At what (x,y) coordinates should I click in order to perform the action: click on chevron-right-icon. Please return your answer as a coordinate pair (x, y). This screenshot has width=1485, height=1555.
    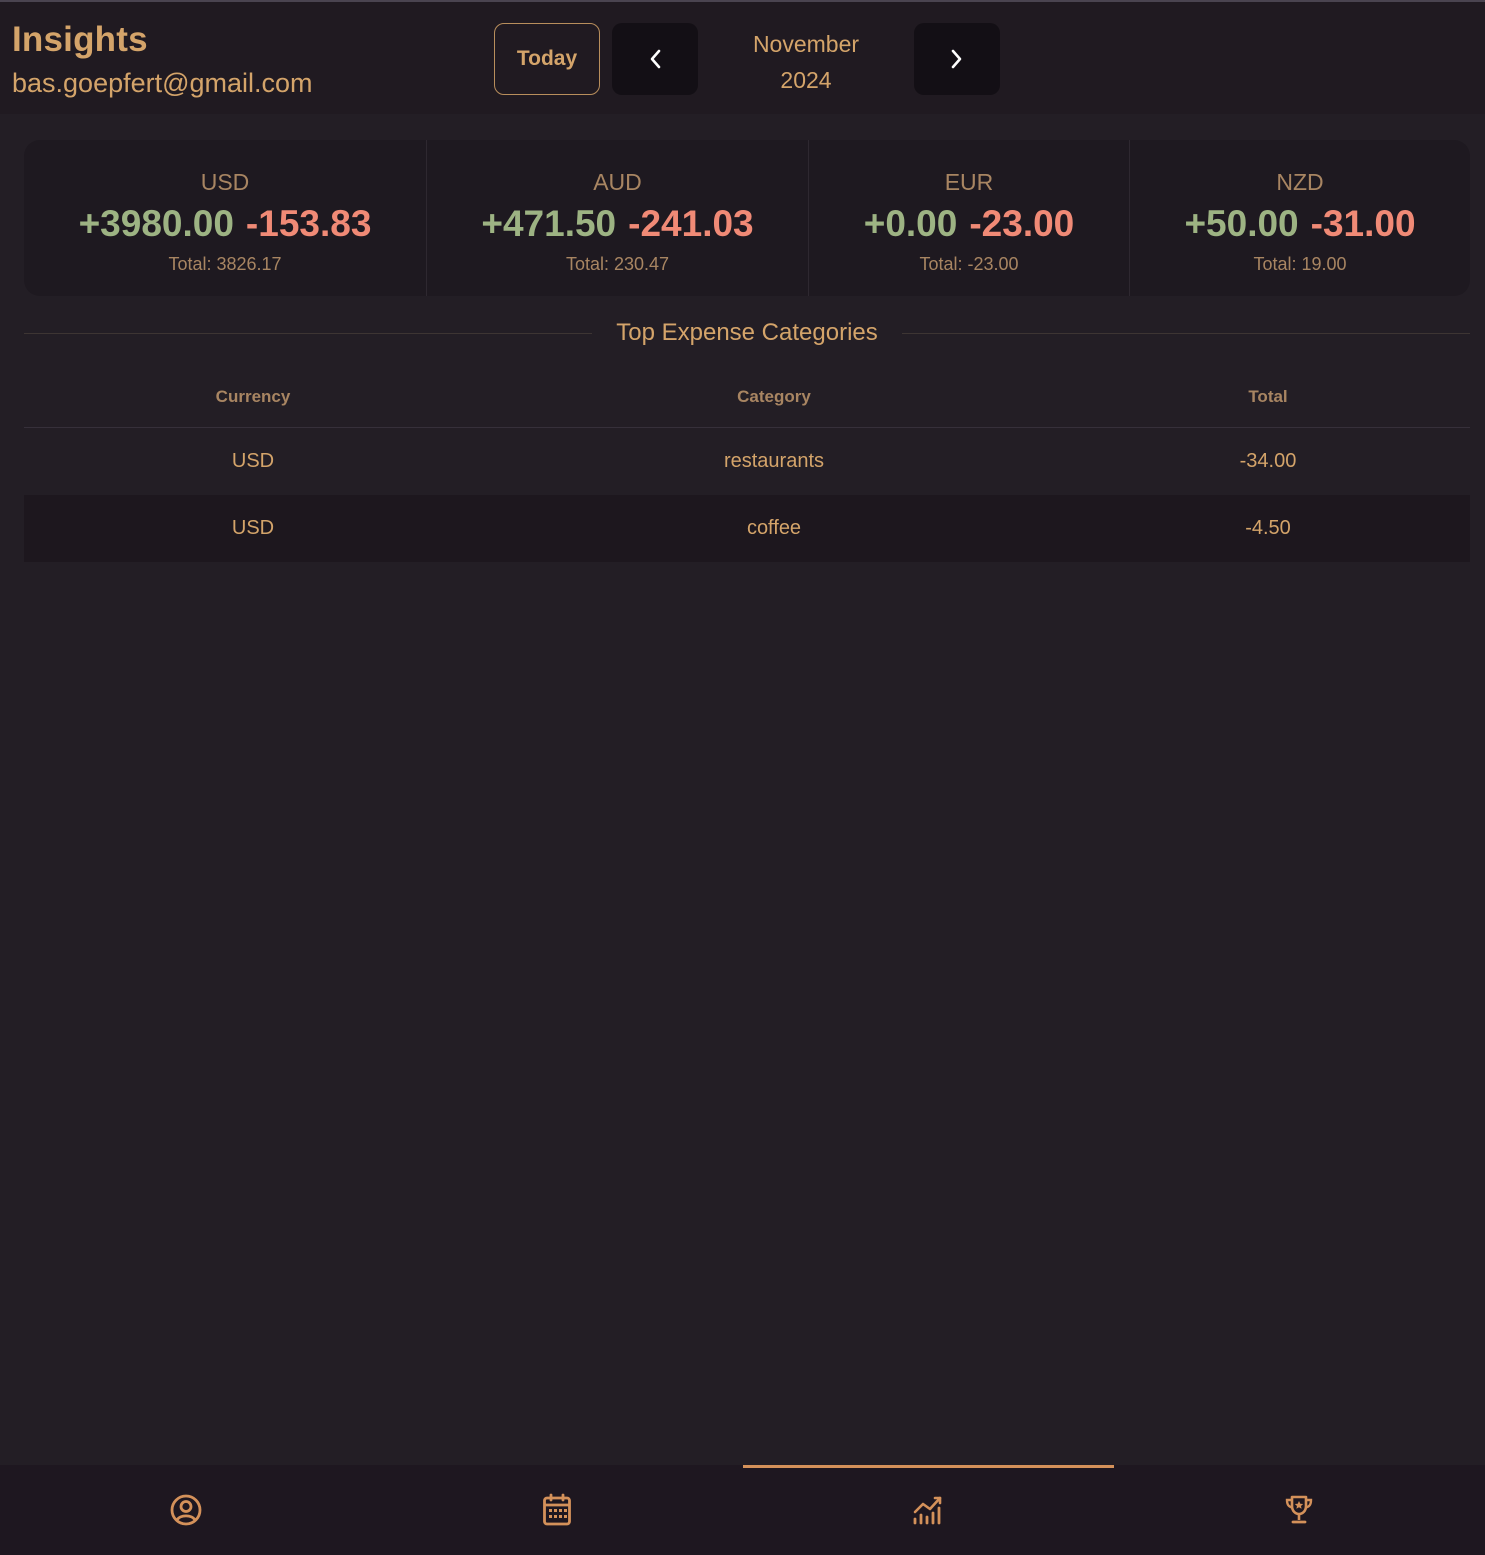
    Looking at the image, I should click on (956, 59).